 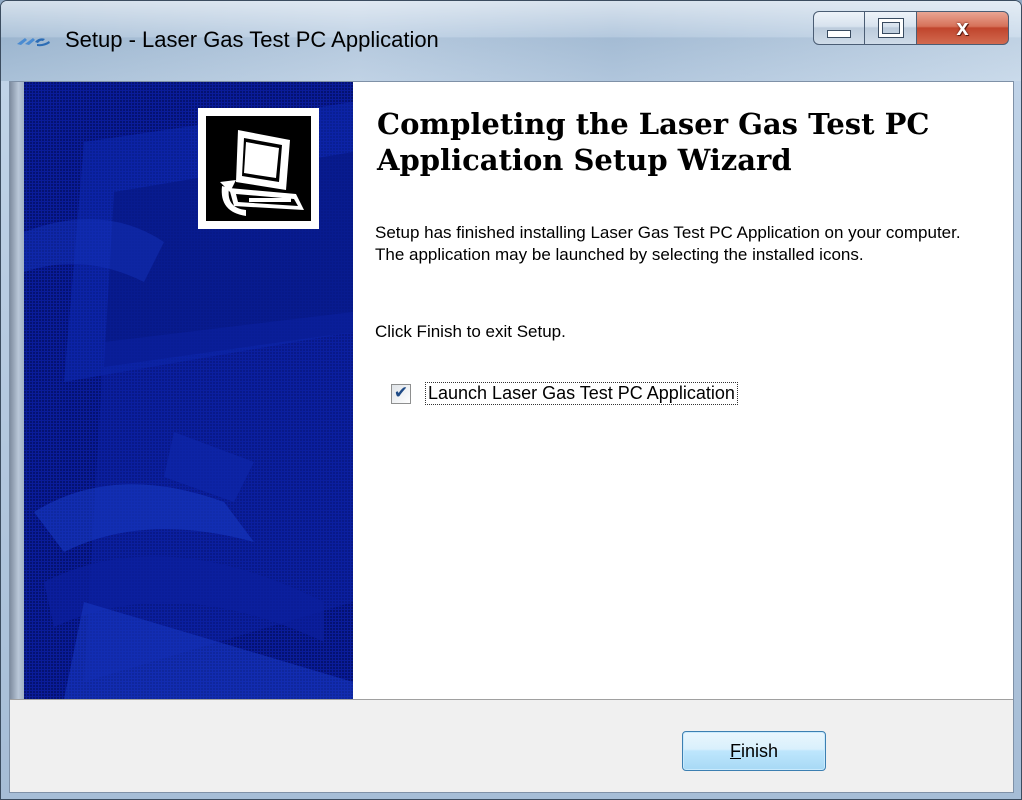 What do you see at coordinates (581, 393) in the screenshot?
I see `launch-checkbox-label: Launch Laser Gas Test PC Application` at bounding box center [581, 393].